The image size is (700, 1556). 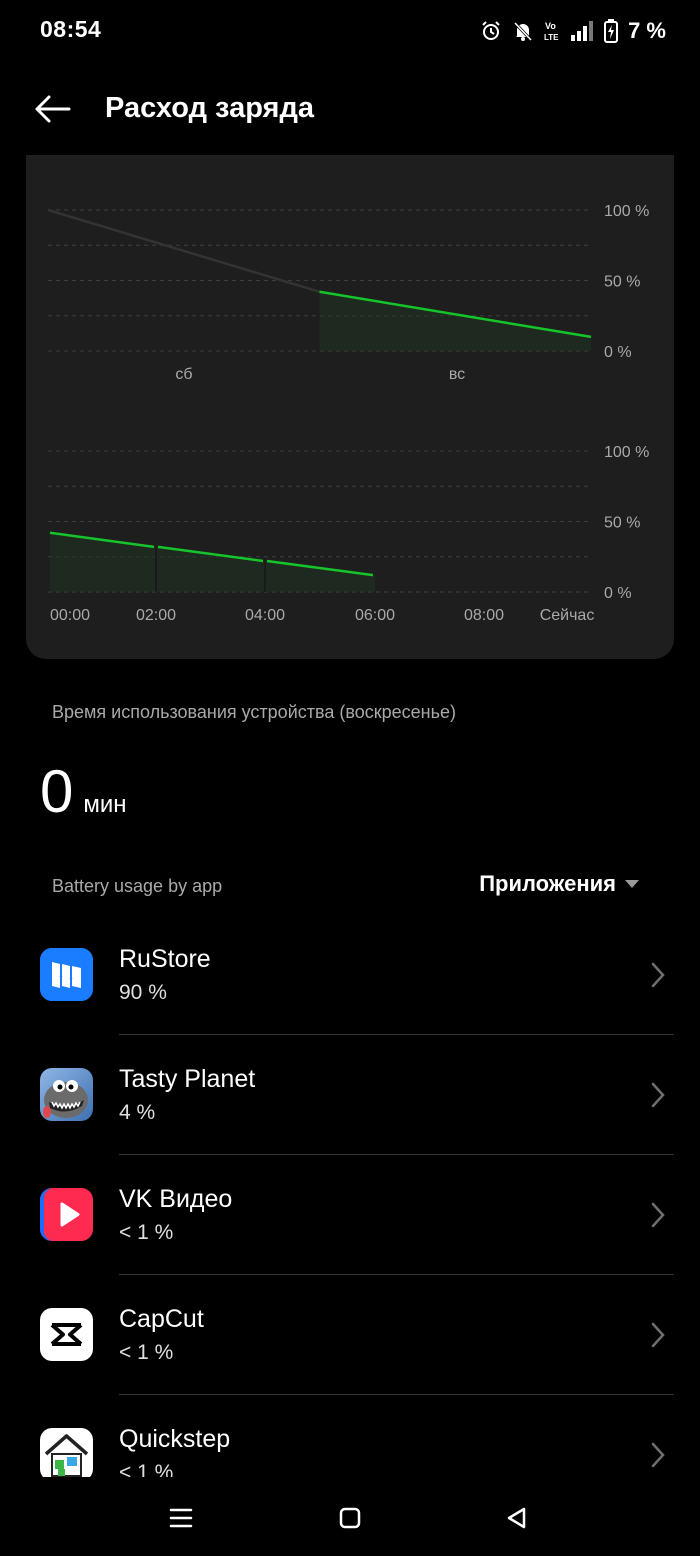 I want to click on app-bar: Расход заряда, so click(x=350, y=110).